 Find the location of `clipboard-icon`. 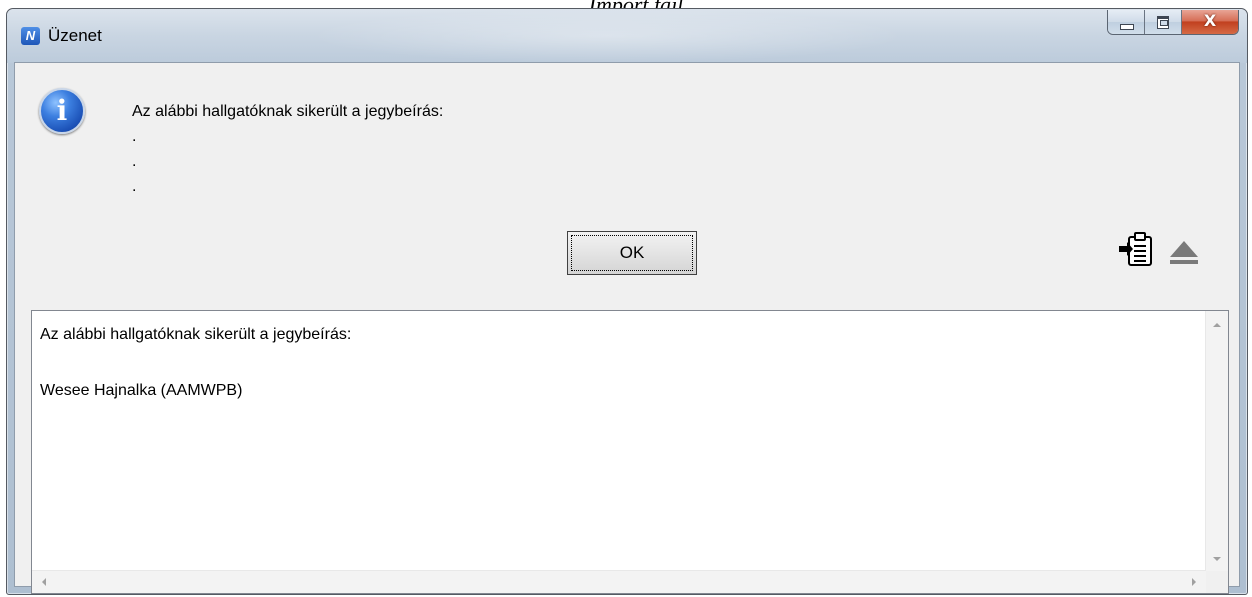

clipboard-icon is located at coordinates (1137, 250).